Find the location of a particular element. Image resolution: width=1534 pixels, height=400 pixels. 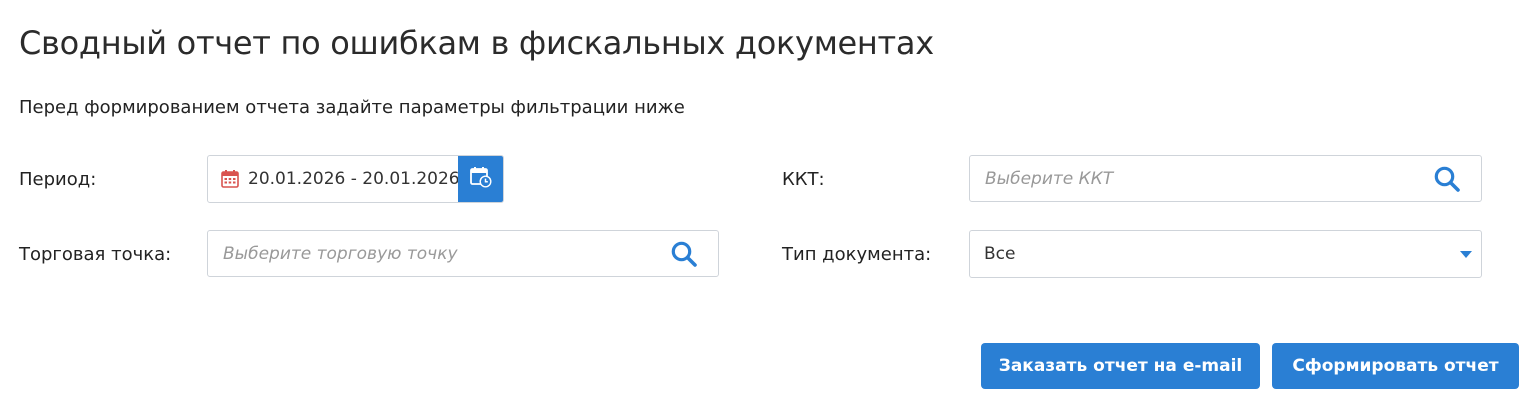

period-label: Период: is located at coordinates (58, 179).